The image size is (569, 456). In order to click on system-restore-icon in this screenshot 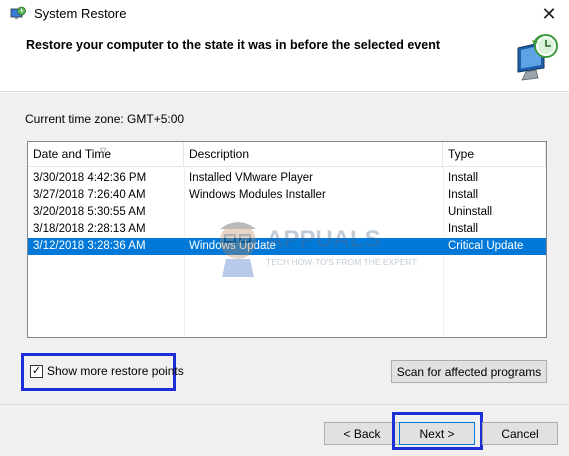, I will do `click(18, 12)`.